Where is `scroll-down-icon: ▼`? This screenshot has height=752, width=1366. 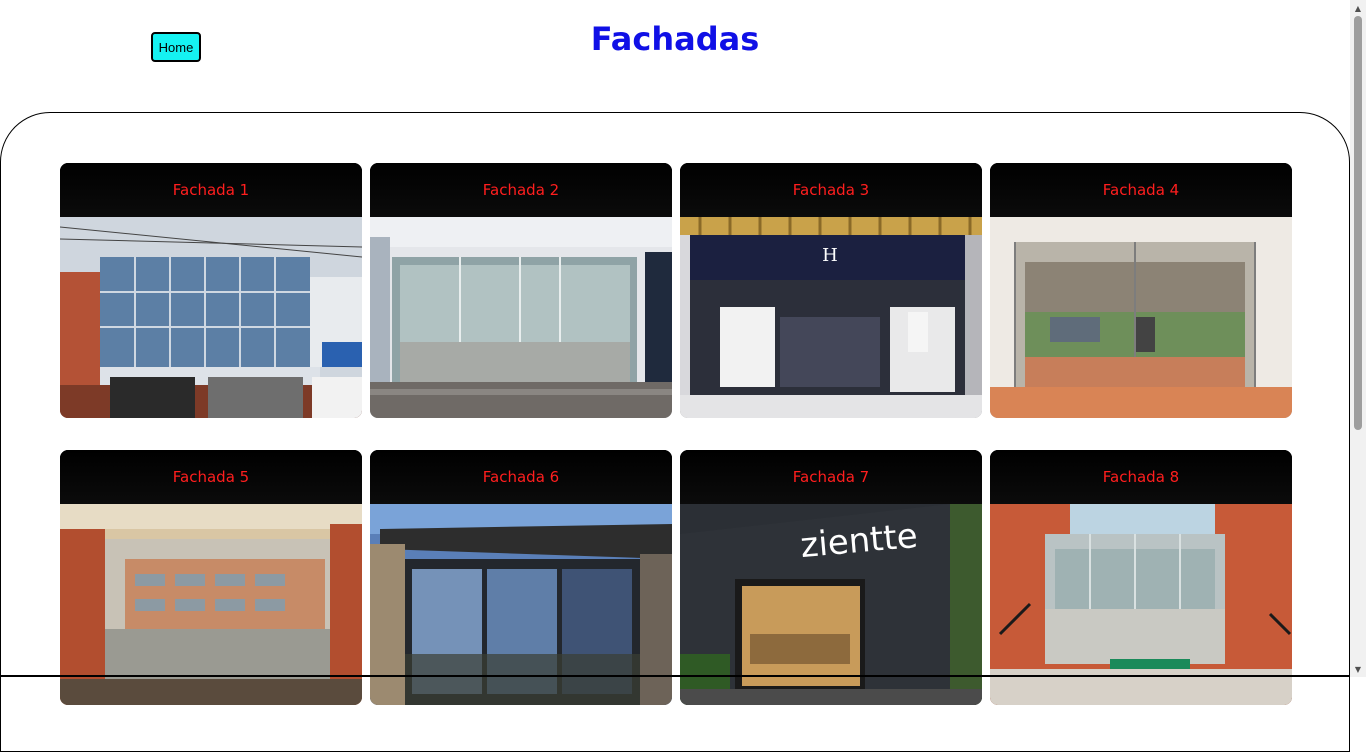
scroll-down-icon: ▼ is located at coordinates (1358, 669).